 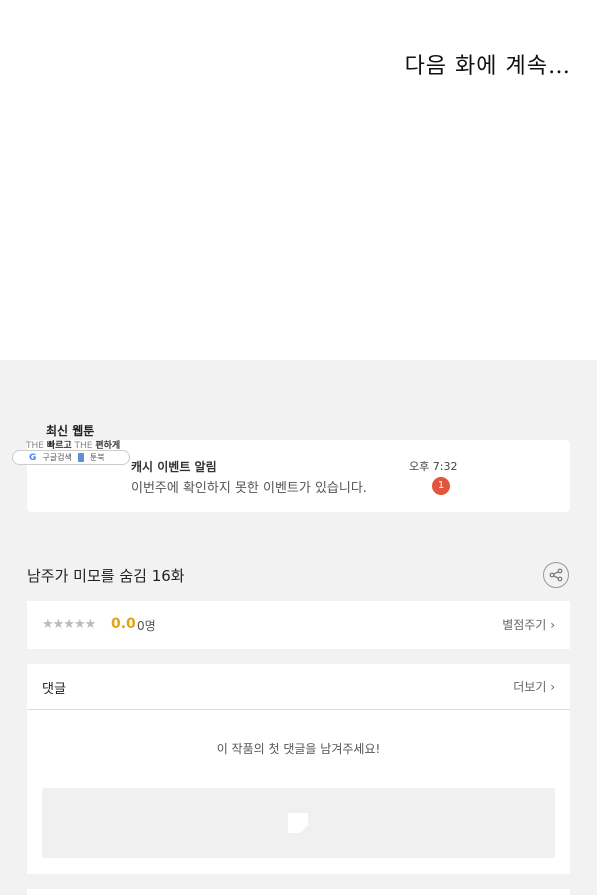 I want to click on notification-time: 오후 7:32, so click(x=433, y=466).